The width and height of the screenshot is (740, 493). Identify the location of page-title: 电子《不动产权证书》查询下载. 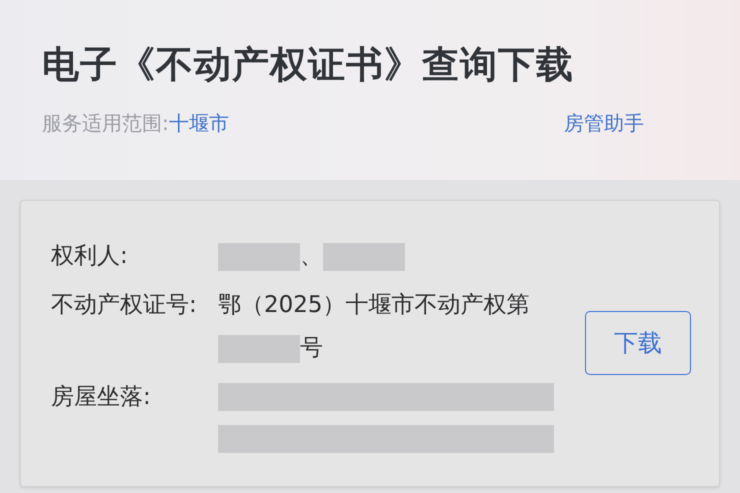
(308, 65).